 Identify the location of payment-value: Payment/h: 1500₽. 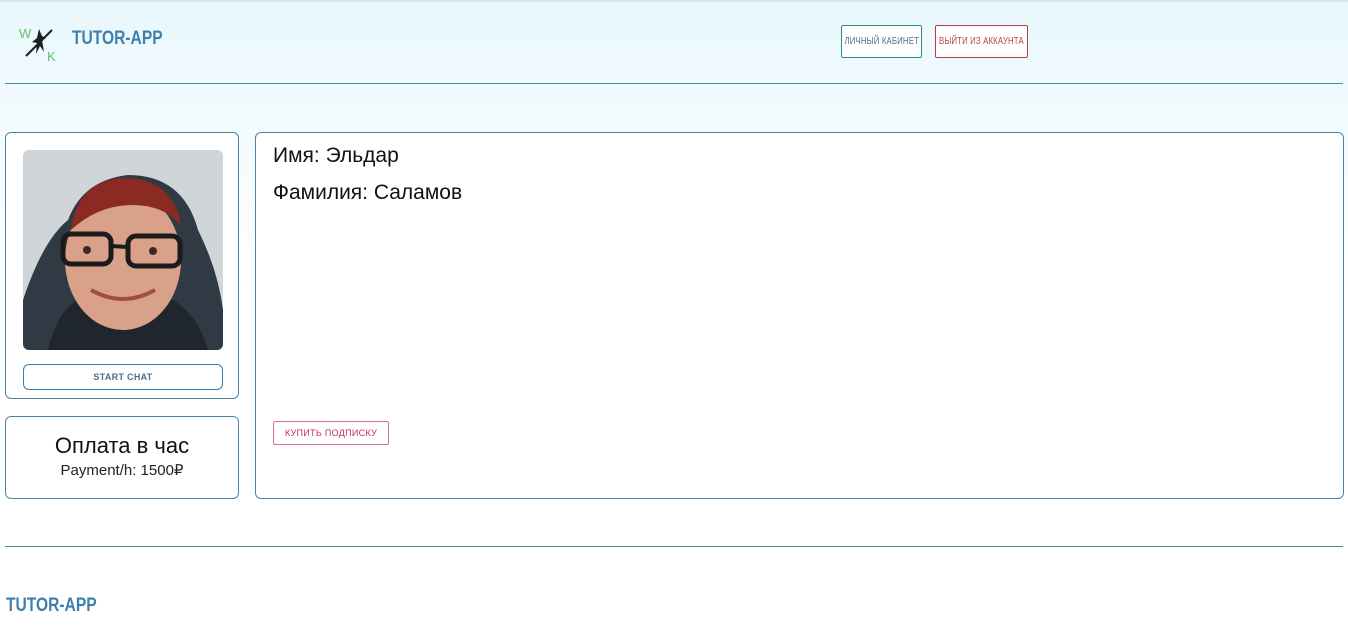
(122, 470).